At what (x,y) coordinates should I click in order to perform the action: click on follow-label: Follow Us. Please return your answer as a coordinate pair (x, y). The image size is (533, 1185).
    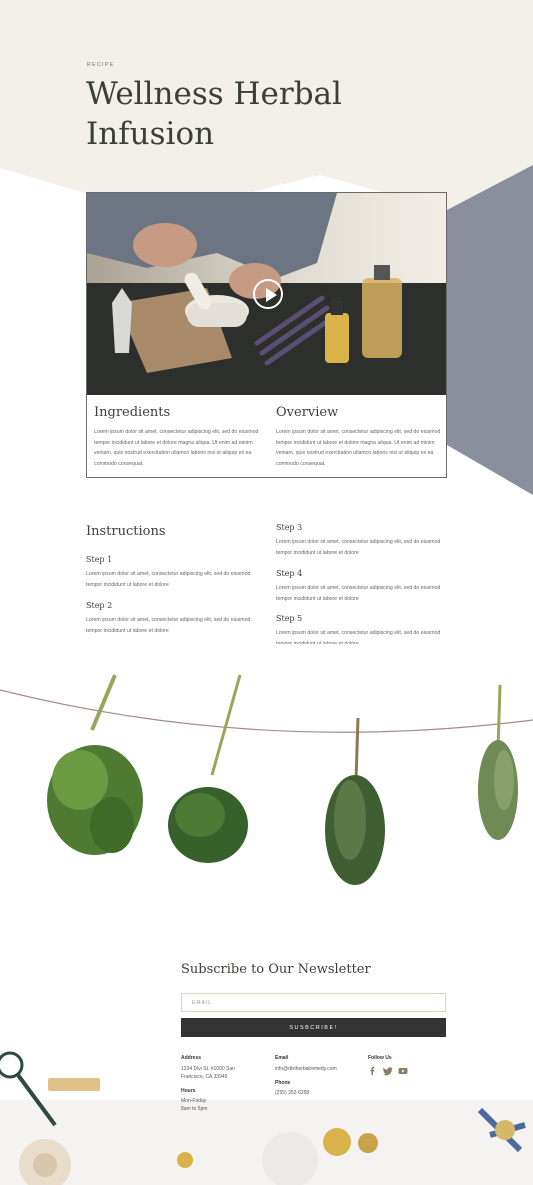
    Looking at the image, I should click on (380, 1058).